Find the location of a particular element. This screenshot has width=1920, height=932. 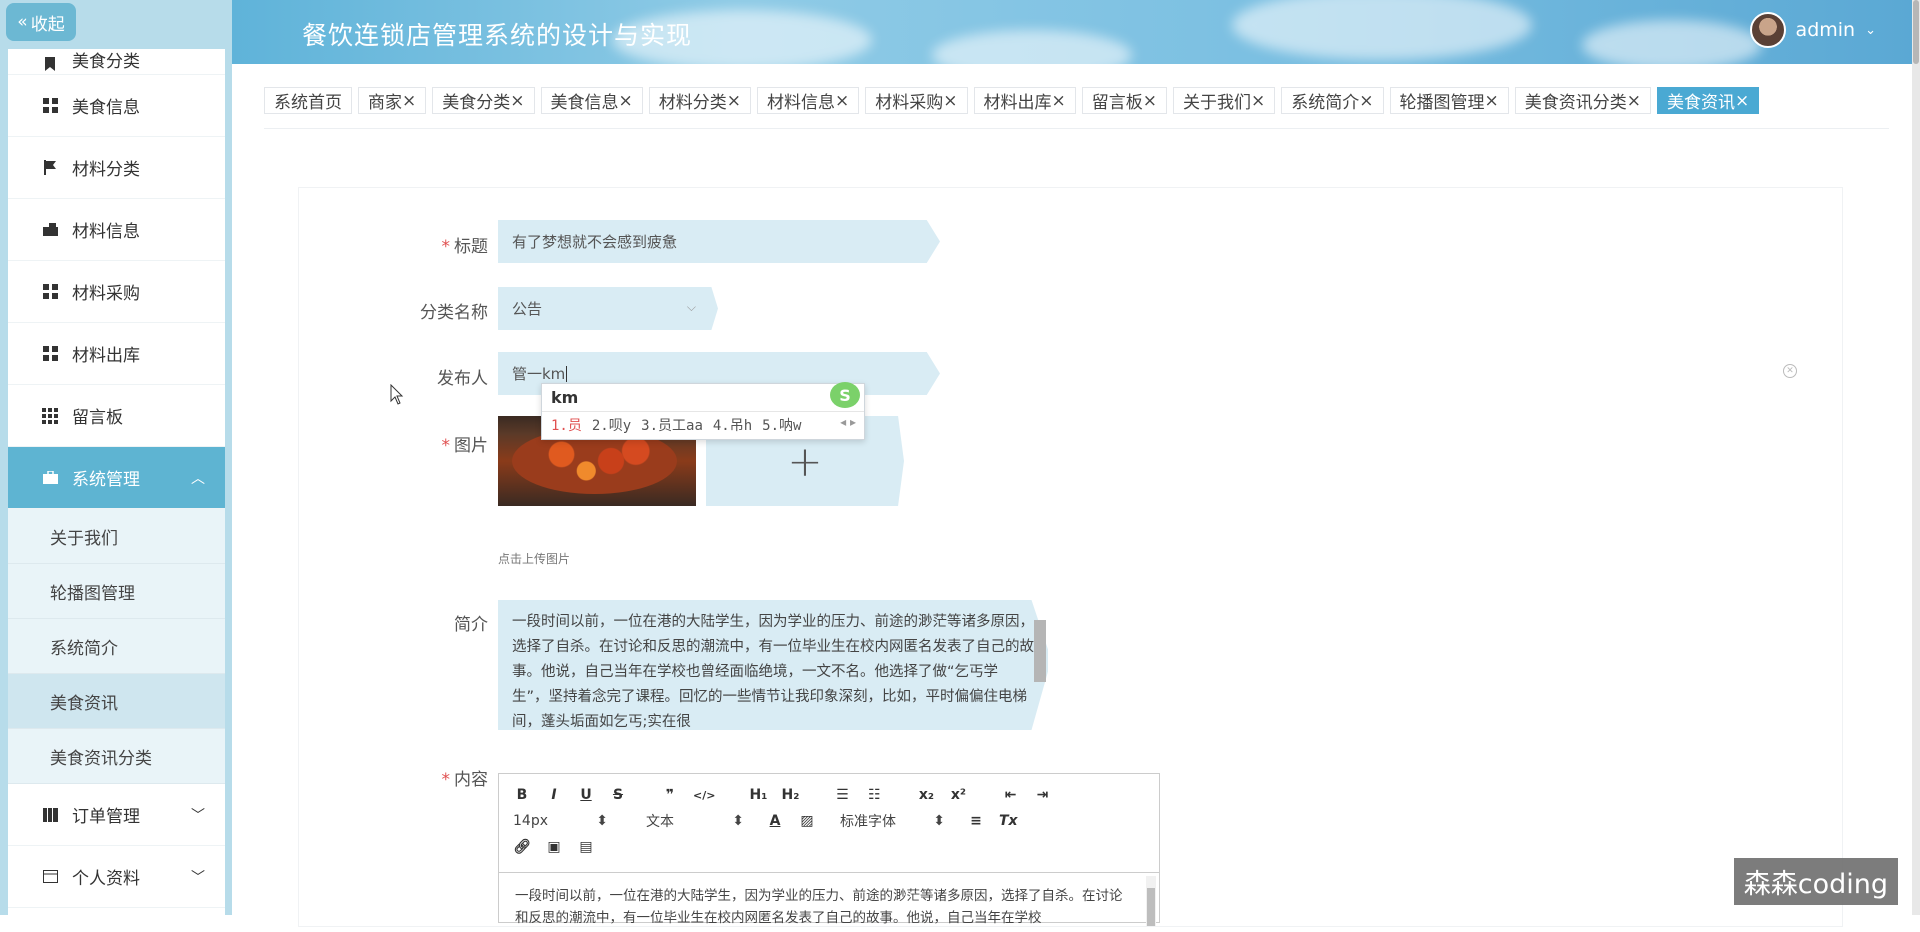

font-color-icon: A is located at coordinates (775, 821).